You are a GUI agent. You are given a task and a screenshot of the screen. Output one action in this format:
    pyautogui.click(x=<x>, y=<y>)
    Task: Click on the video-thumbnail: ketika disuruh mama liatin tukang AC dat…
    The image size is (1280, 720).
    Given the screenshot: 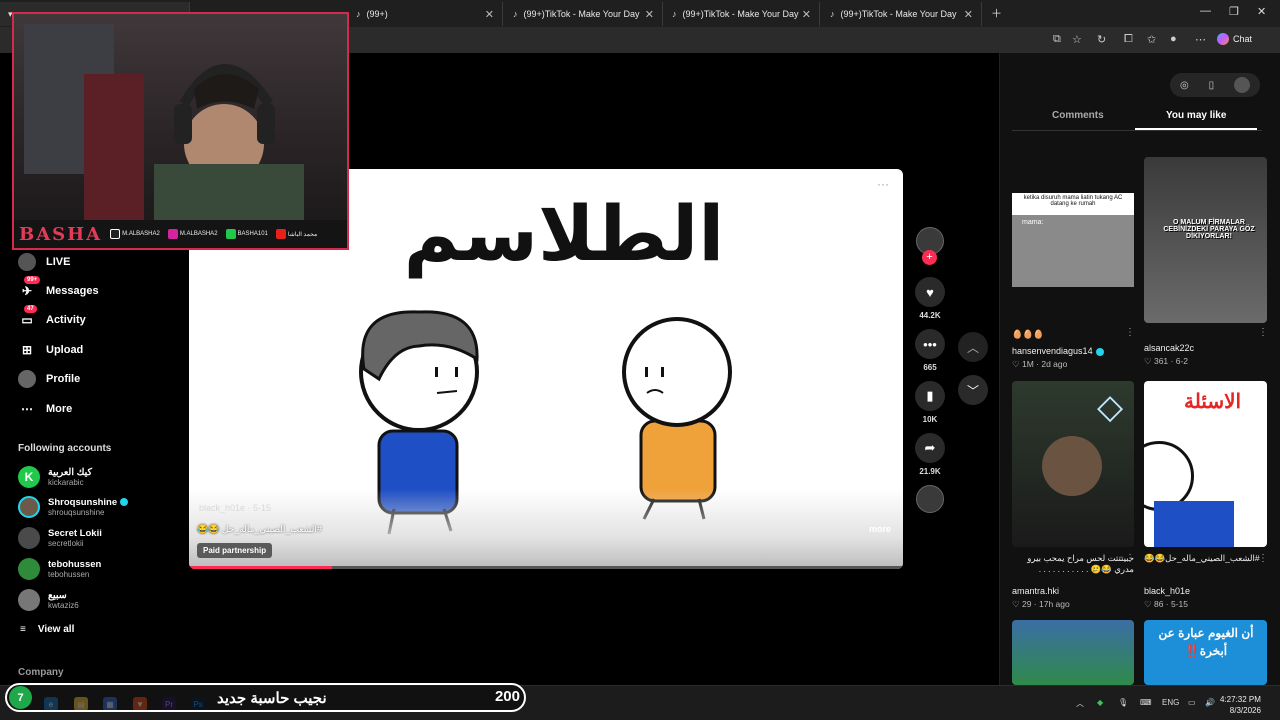 What is the action you would take?
    pyautogui.click(x=1073, y=240)
    